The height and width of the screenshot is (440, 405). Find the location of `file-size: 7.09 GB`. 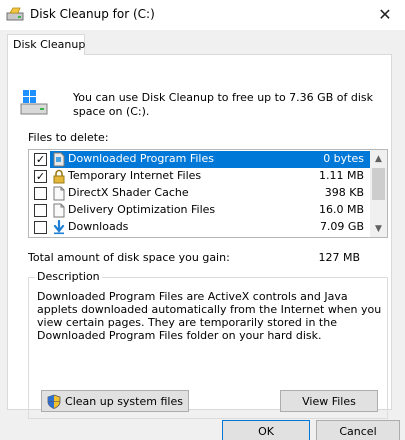

file-size: 7.09 GB is located at coordinates (341, 226).